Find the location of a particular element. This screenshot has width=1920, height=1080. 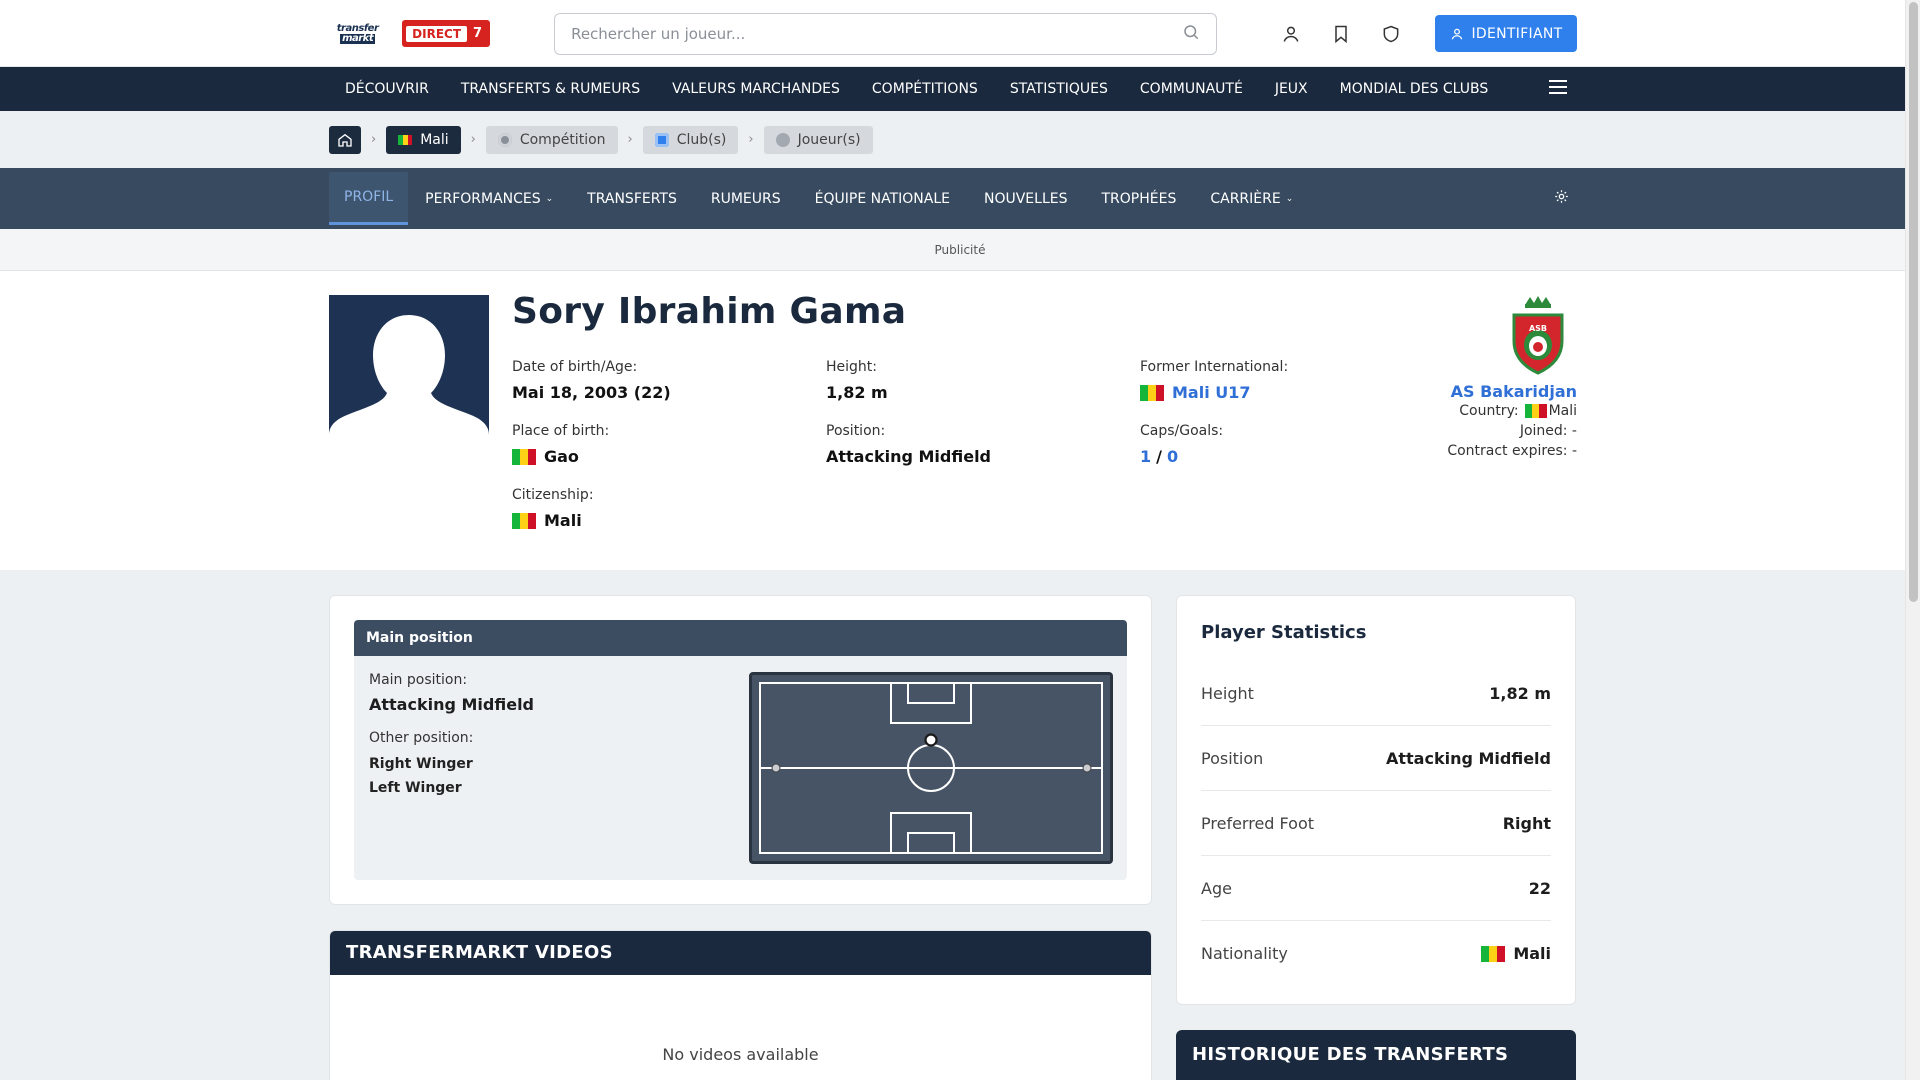

club-country: Country: Mali is located at coordinates (1512, 411).